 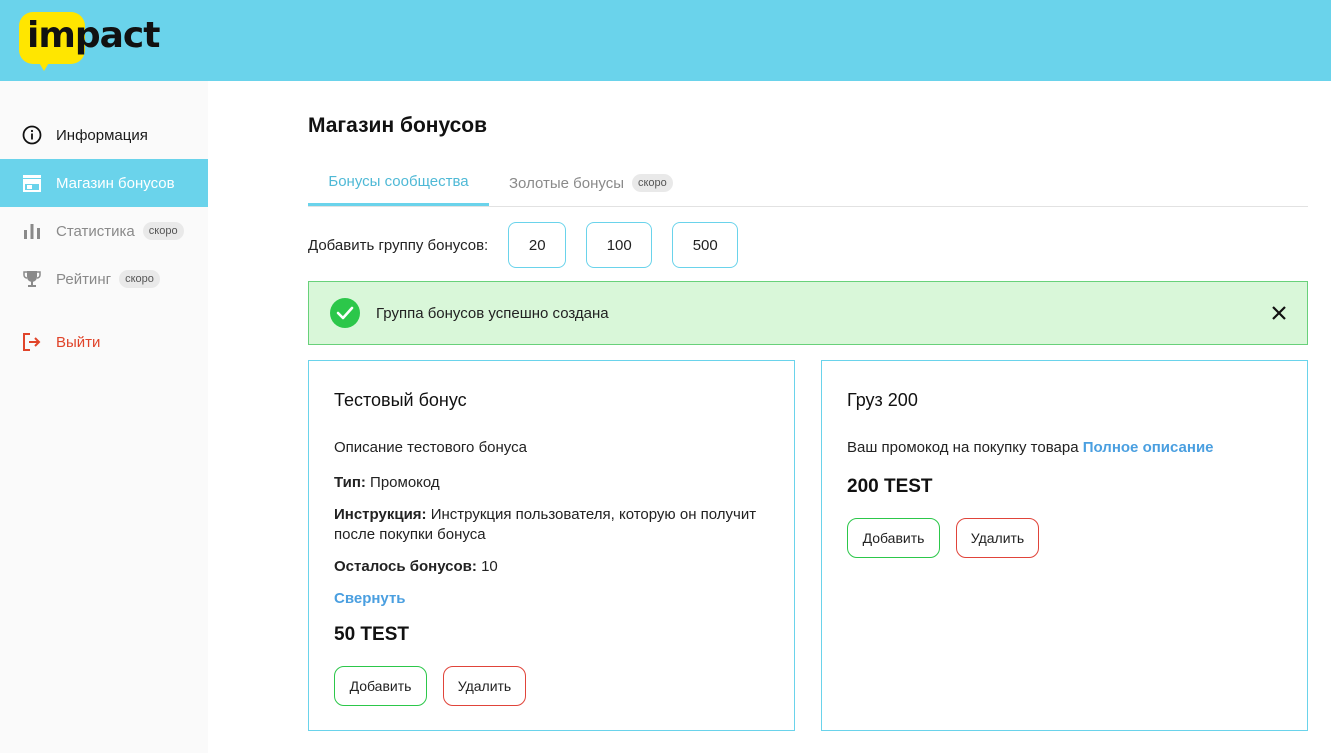 What do you see at coordinates (398, 125) in the screenshot?
I see `page-title: Магазин бонусов` at bounding box center [398, 125].